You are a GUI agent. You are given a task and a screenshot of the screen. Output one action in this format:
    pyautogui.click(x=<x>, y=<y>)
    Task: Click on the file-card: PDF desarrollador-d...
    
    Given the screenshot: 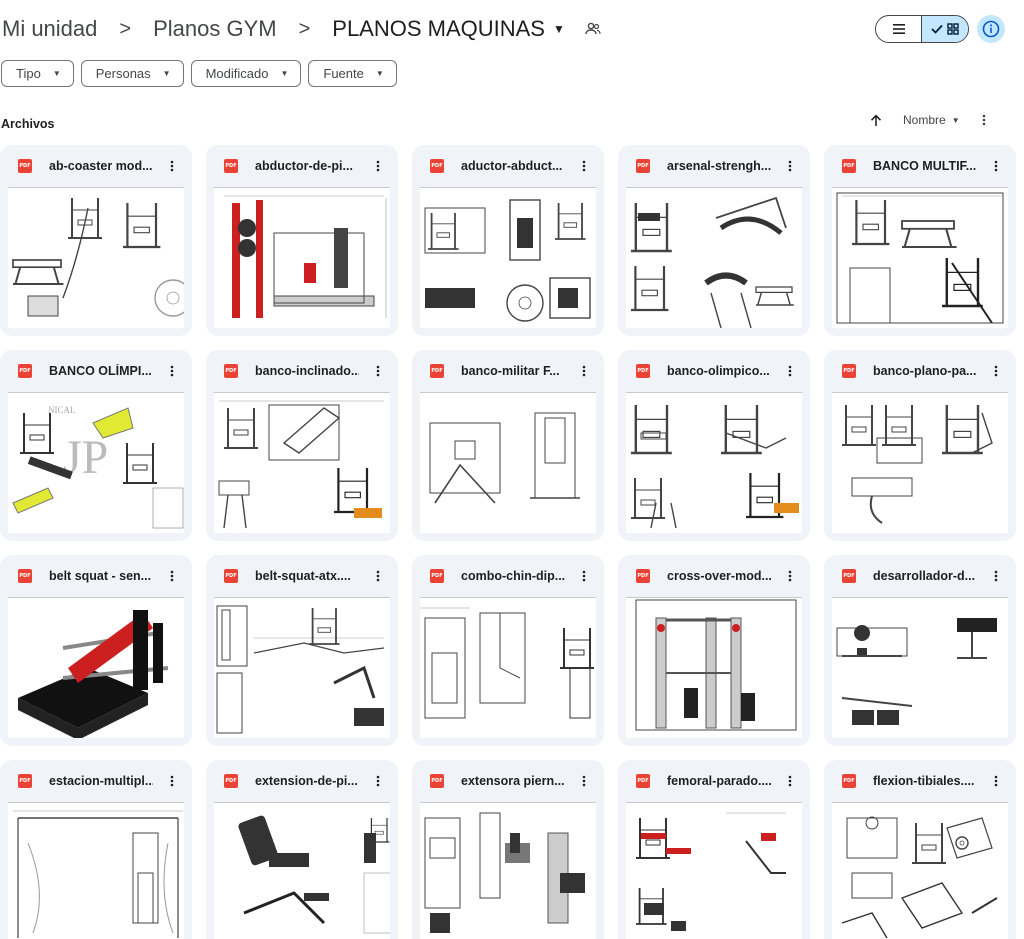 What is the action you would take?
    pyautogui.click(x=920, y=650)
    